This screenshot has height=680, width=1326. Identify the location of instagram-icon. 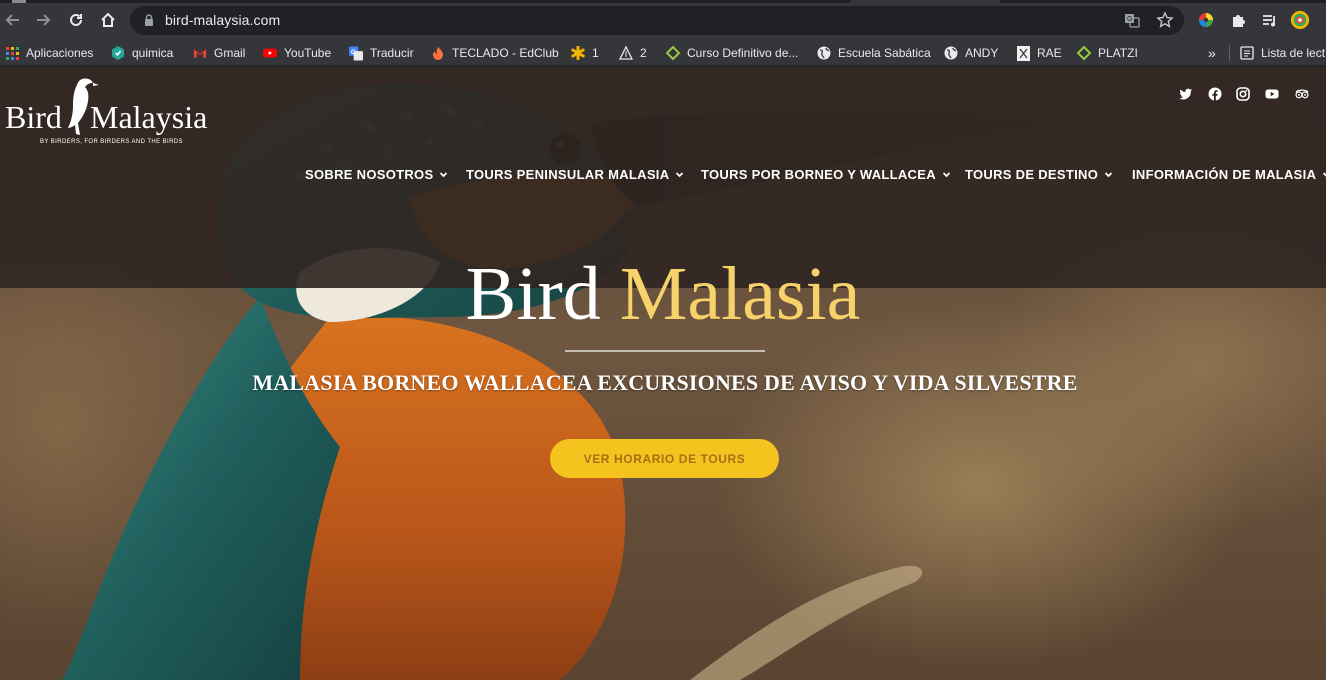
(1243, 94).